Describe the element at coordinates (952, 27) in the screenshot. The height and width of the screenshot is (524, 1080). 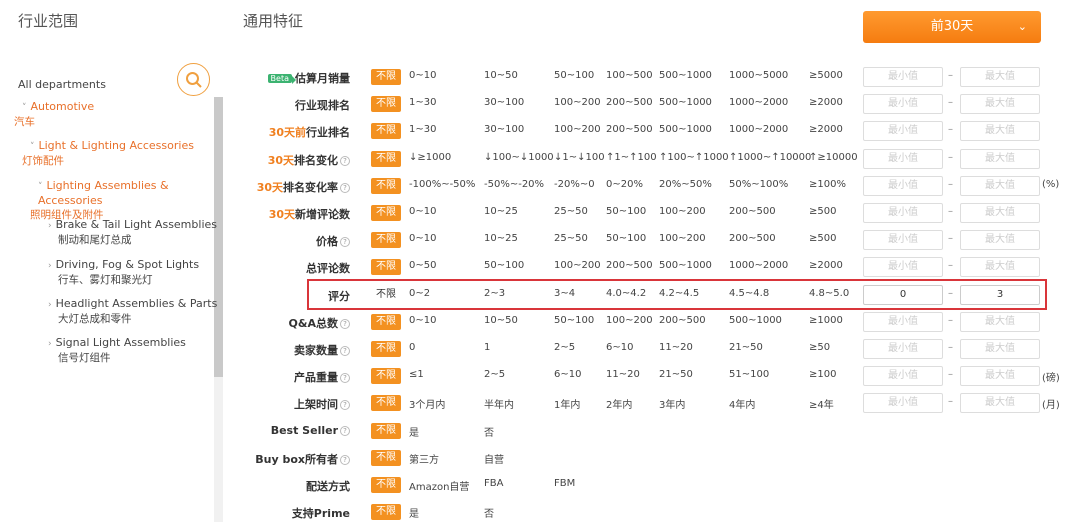
I see `date-range-dropdown: 前30天 ⌄` at that location.